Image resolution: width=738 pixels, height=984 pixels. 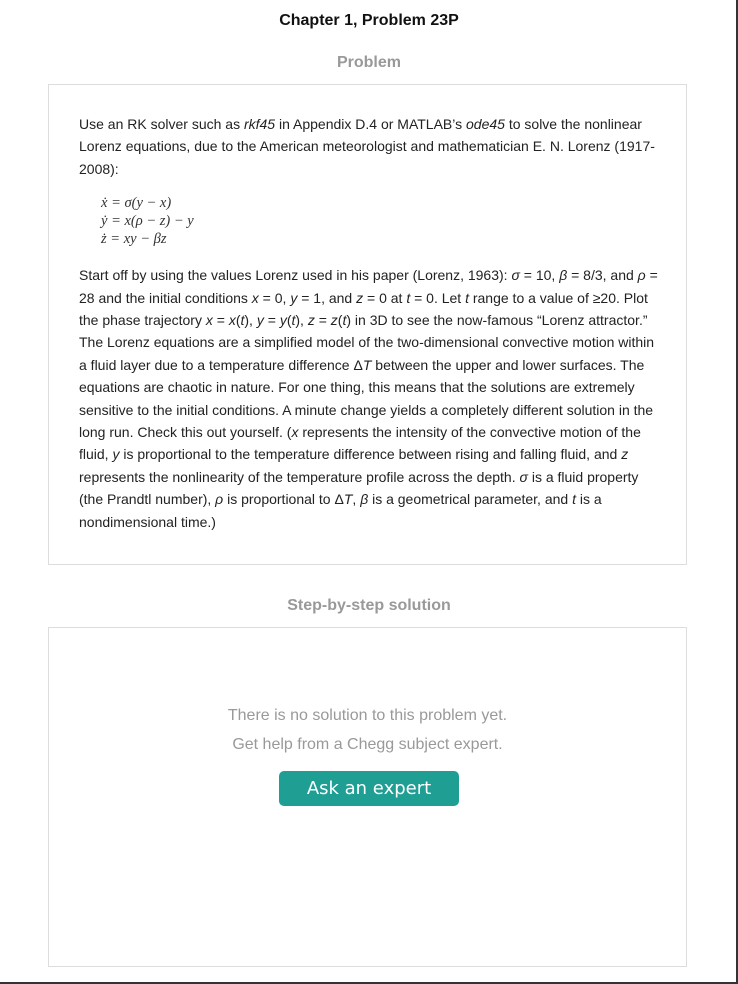 I want to click on intro-text: in Appendix D.4 or MATLAB’s, so click(x=371, y=124).